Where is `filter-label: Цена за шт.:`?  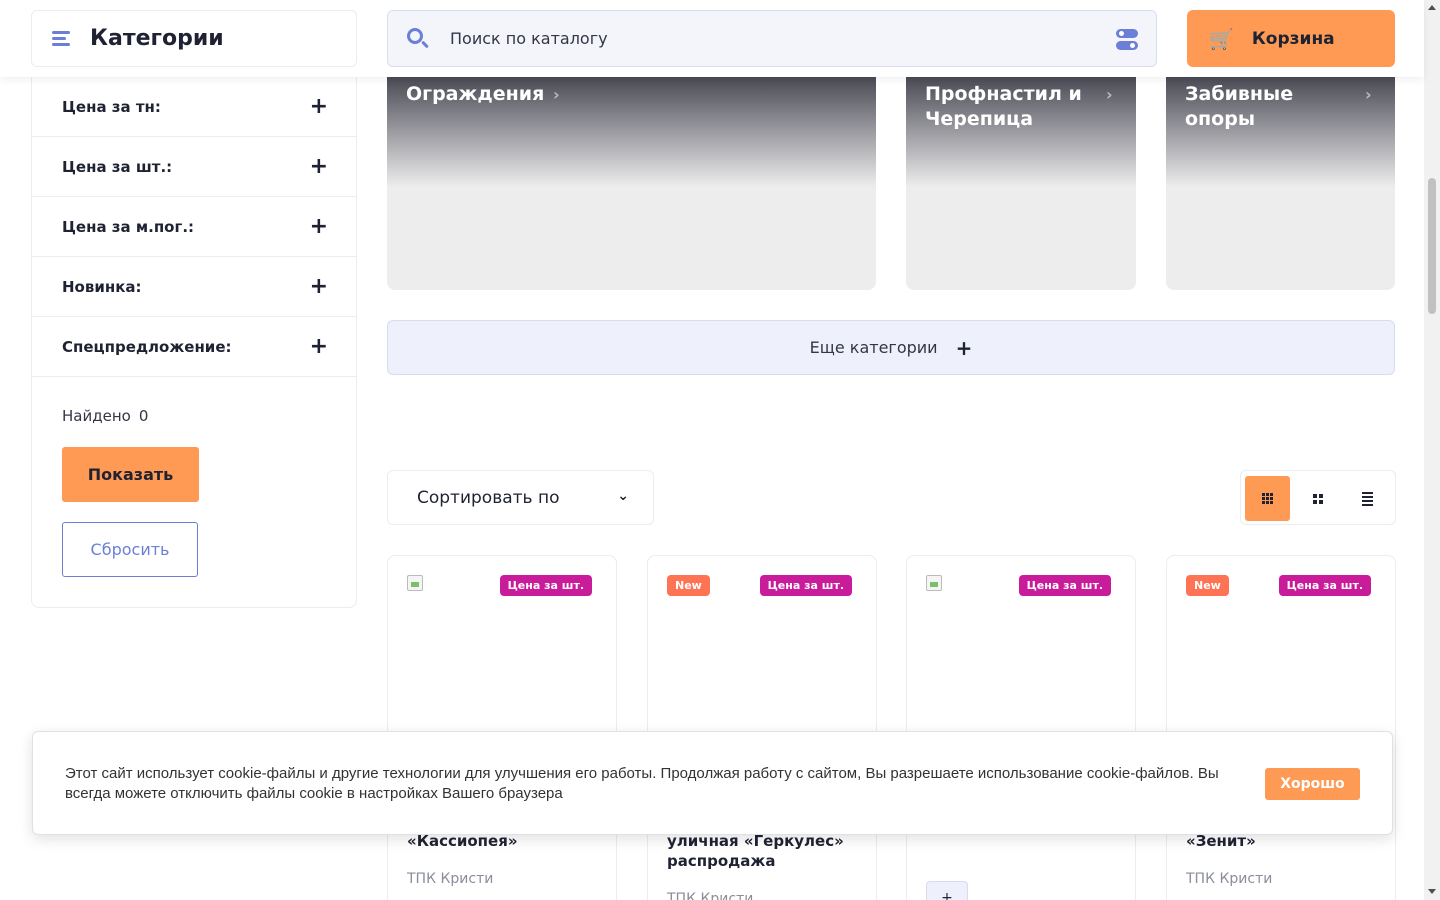 filter-label: Цена за шт.: is located at coordinates (117, 166).